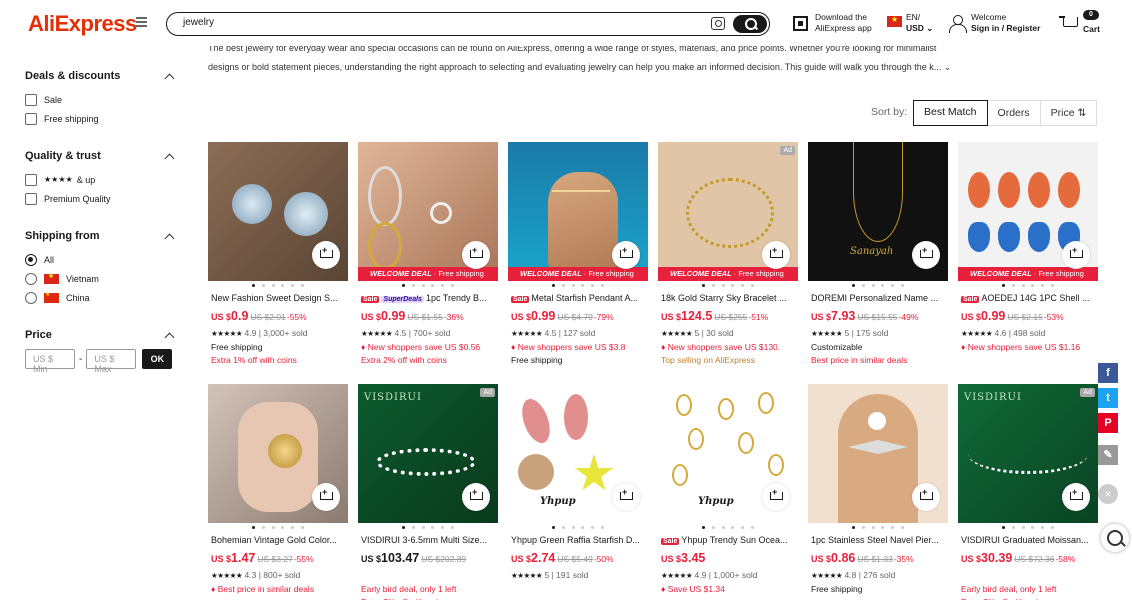 The width and height of the screenshot is (1132, 600). Describe the element at coordinates (101, 118) in the screenshot. I see `filter-free-shipping: Free shipping` at that location.